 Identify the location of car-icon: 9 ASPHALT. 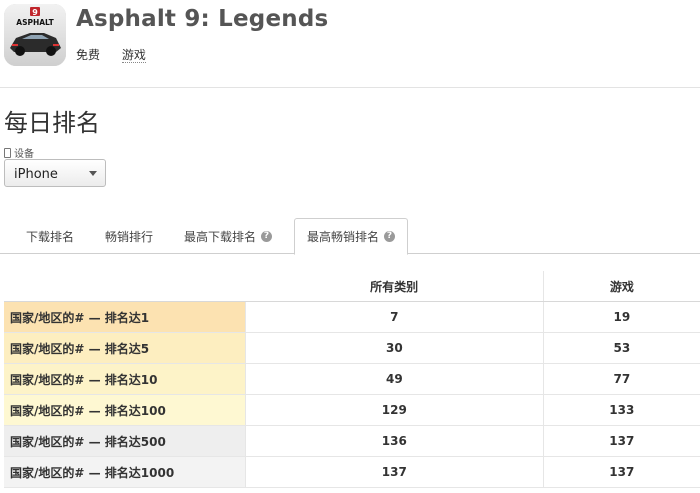
(35, 35).